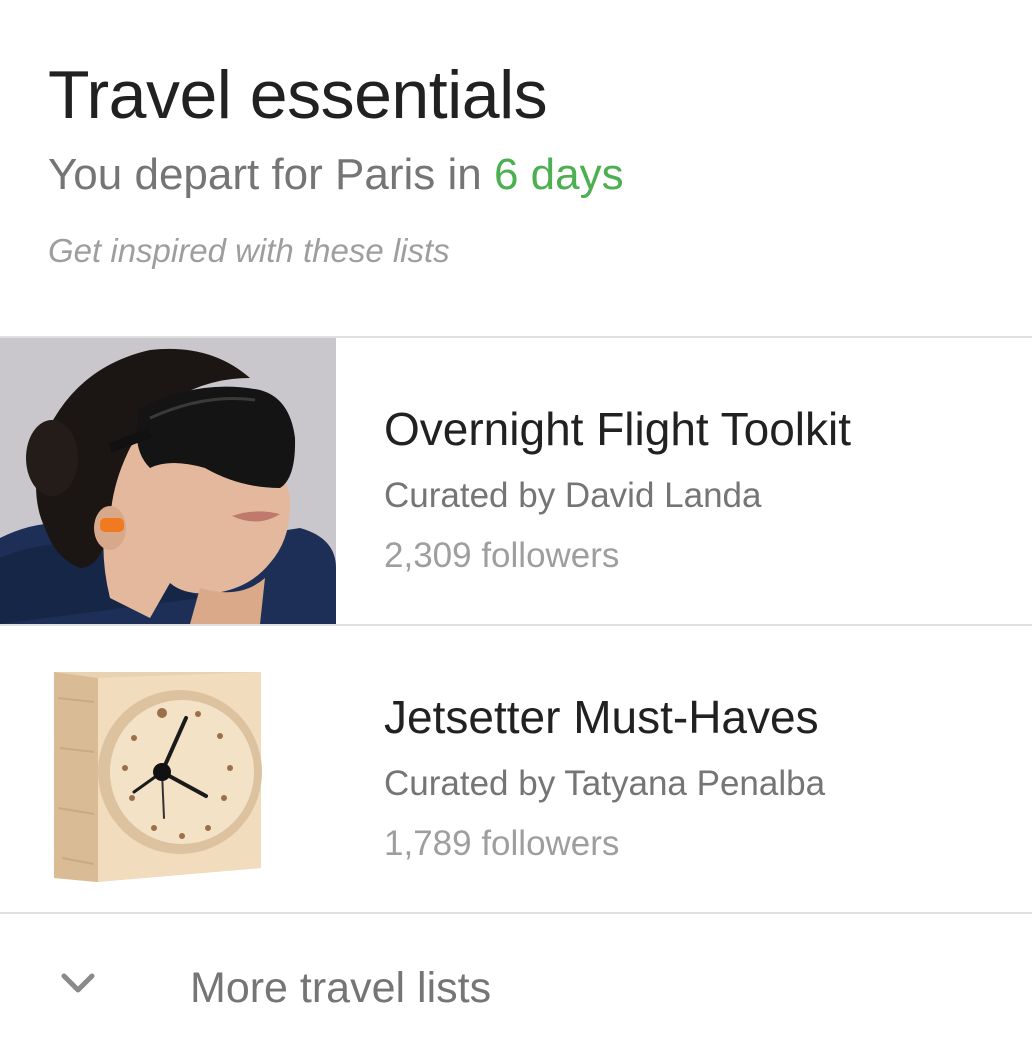 This screenshot has height=1056, width=1032. I want to click on followers-count: 2,309, so click(428, 555).